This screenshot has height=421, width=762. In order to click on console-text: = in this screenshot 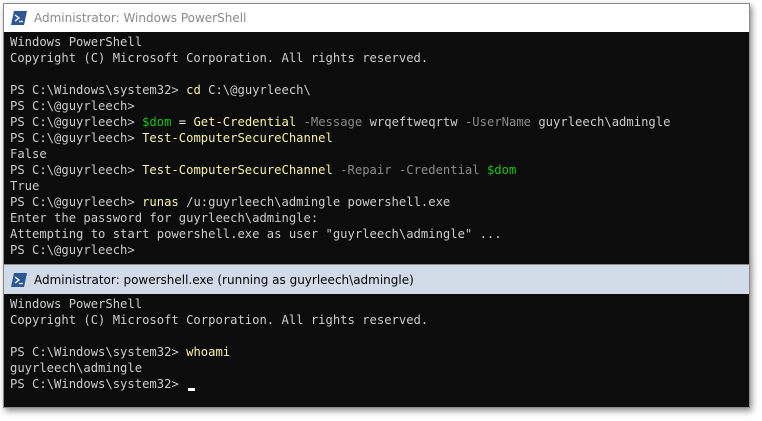, I will do `click(182, 122)`.